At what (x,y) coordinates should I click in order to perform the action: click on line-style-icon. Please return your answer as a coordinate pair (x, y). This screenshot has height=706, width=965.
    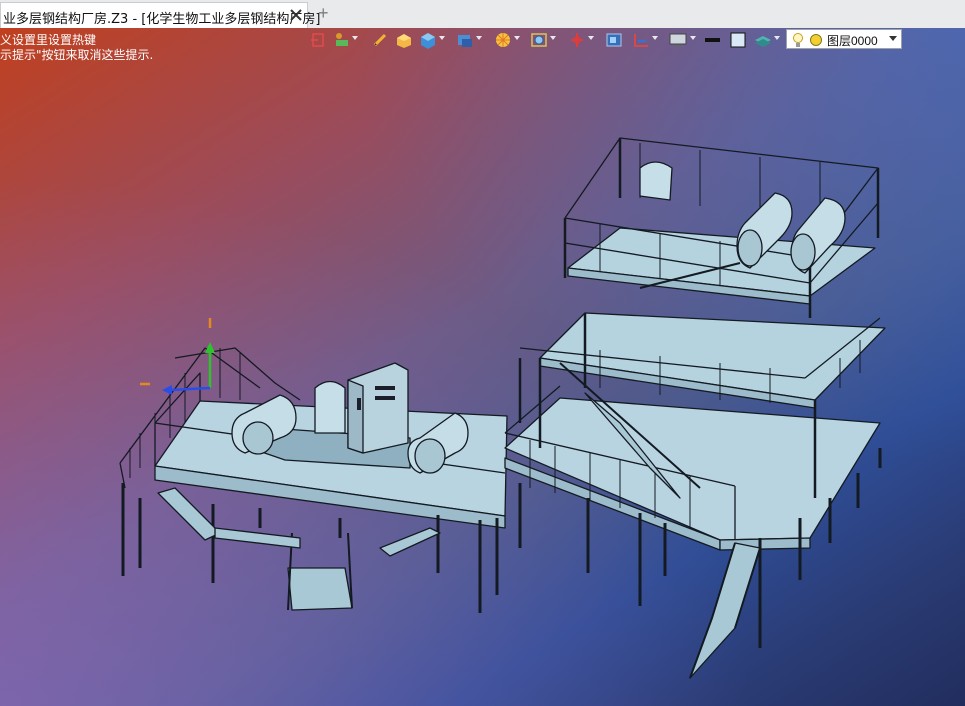
    Looking at the image, I should click on (713, 40).